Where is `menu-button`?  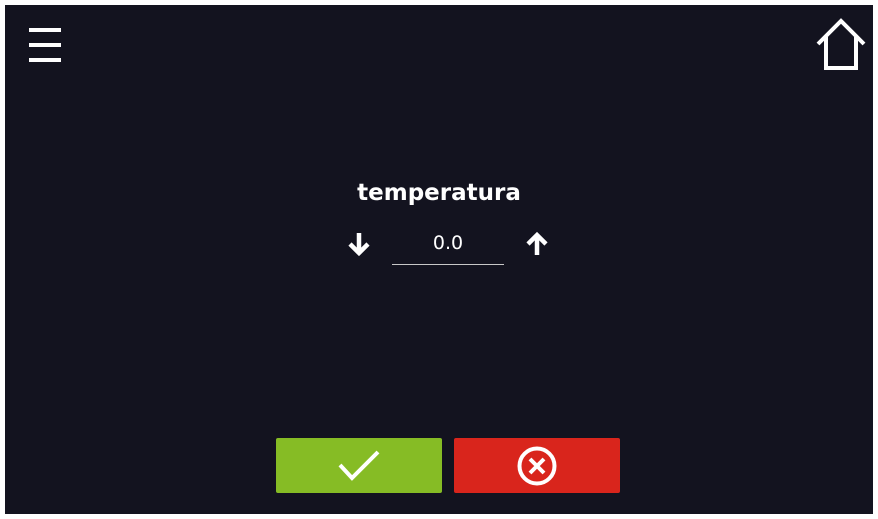 menu-button is located at coordinates (45, 45).